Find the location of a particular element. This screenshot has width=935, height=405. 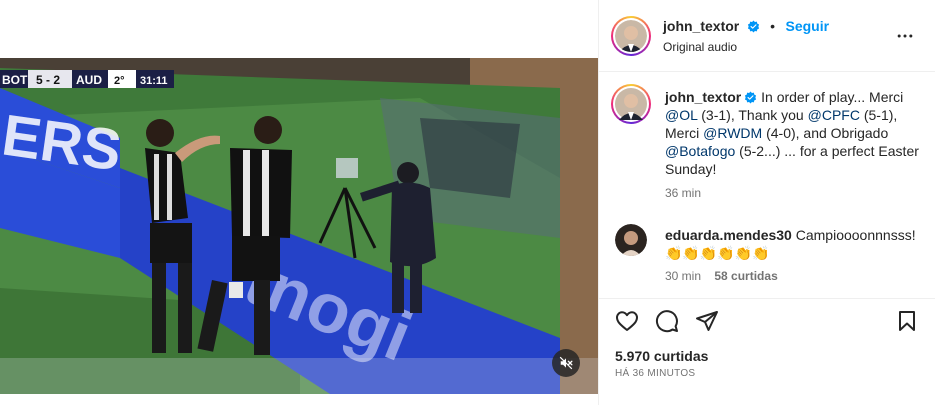

comment-body: eduarda.mendes30 Campioooonnnsss! 👏👏👏👏👏👏 is located at coordinates (796, 244).